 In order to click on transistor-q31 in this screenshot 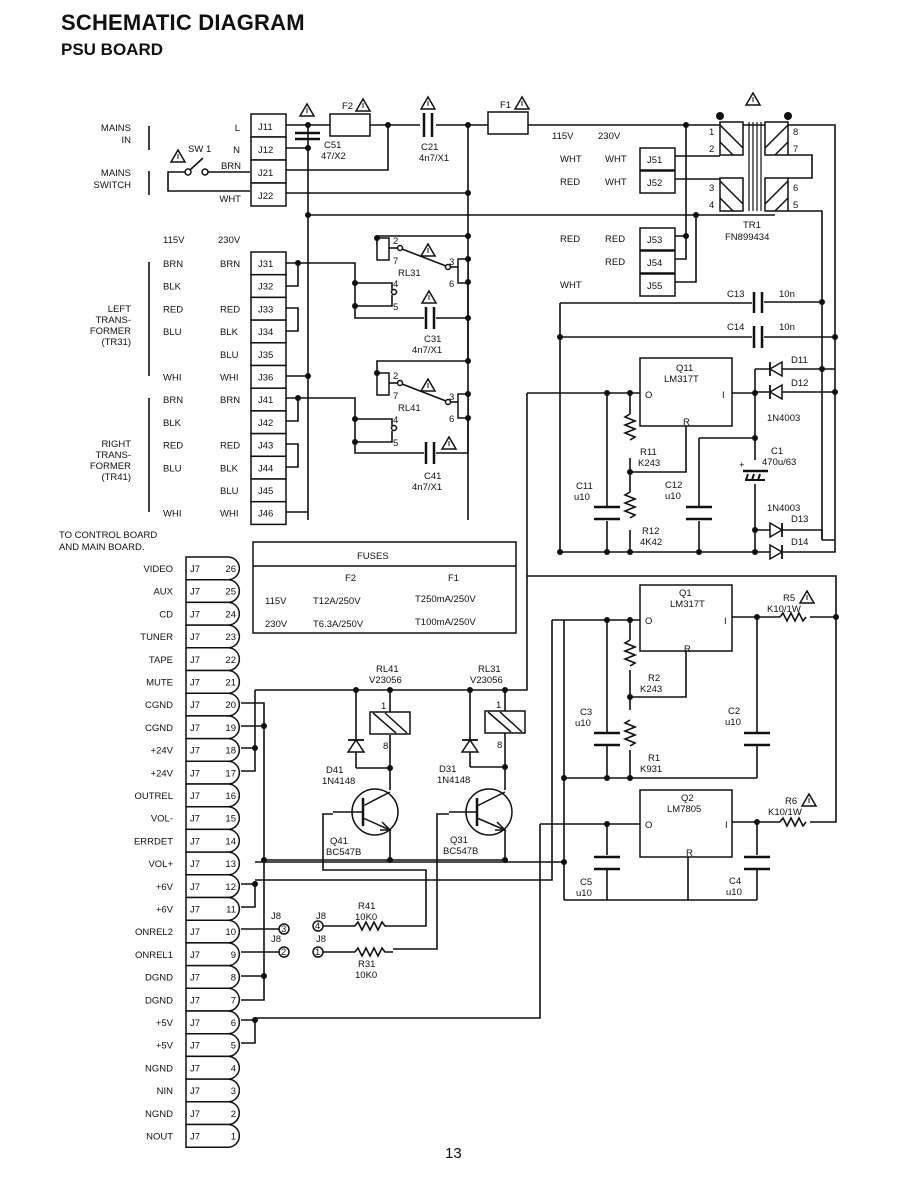, I will do `click(481, 812)`.